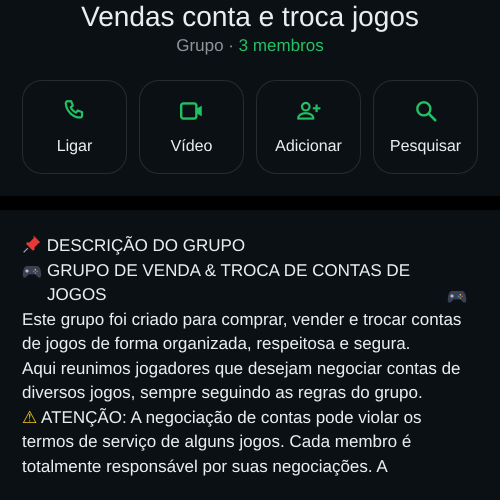 The height and width of the screenshot is (500, 500). Describe the element at coordinates (200, 45) in the screenshot. I see `group-type: Grupo` at that location.